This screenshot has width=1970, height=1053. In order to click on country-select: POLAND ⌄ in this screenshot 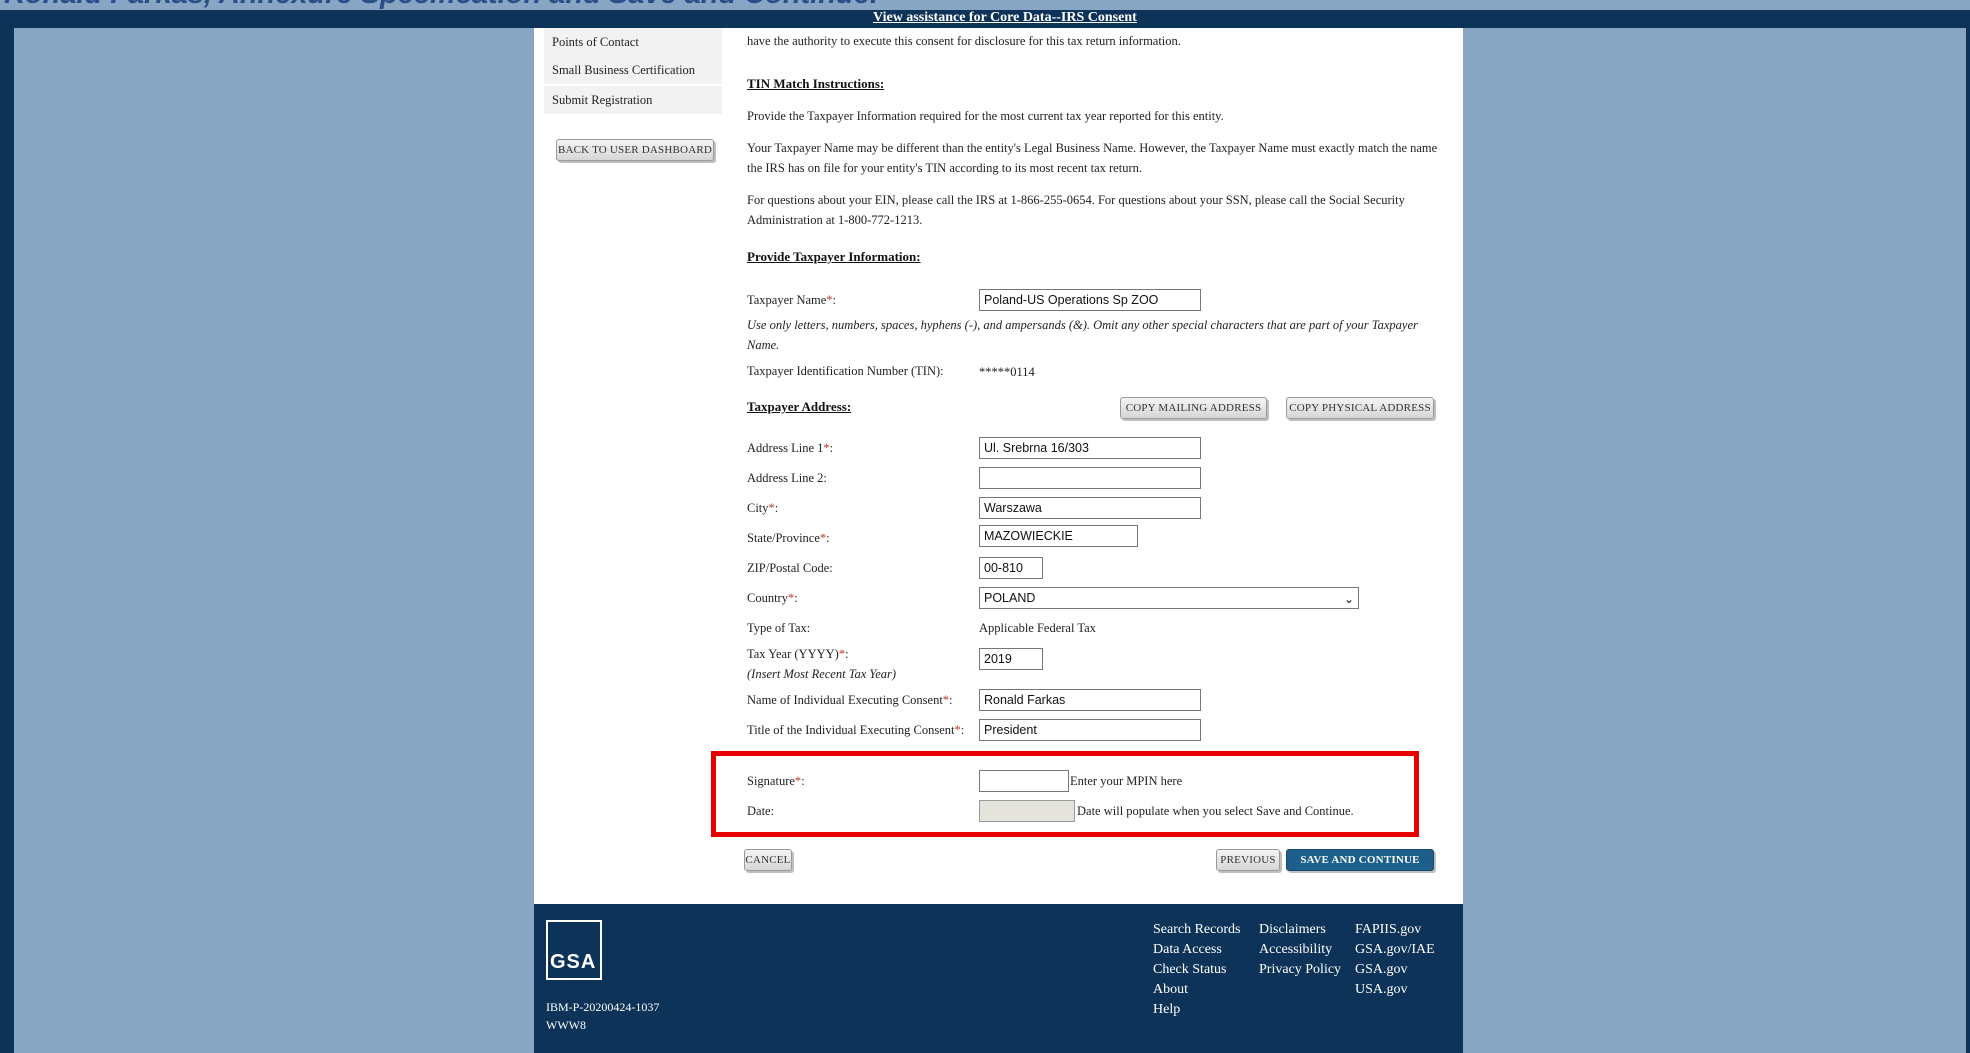, I will do `click(1169, 598)`.